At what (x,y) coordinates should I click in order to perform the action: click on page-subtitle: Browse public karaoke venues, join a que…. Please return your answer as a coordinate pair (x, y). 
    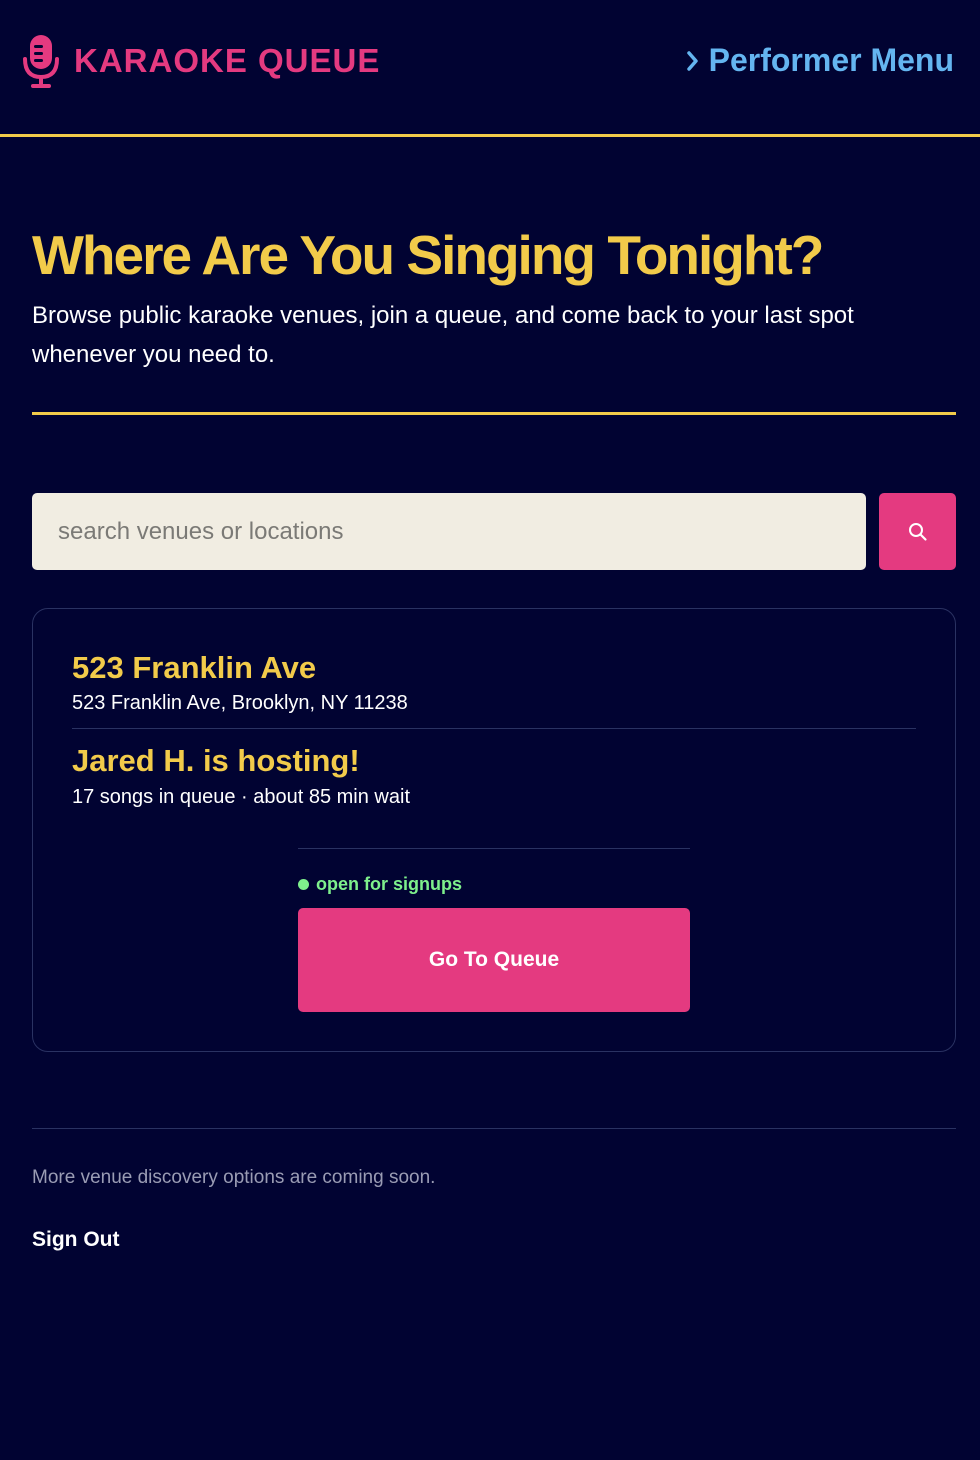
    Looking at the image, I should click on (443, 335).